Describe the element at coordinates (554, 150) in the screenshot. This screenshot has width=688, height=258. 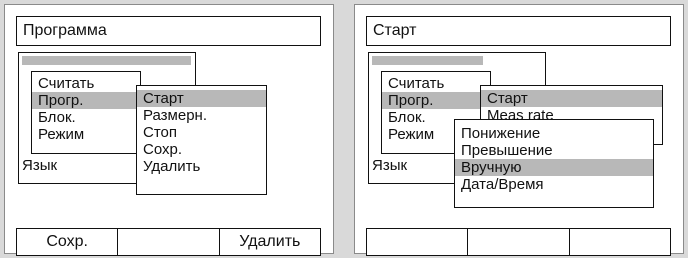
I see `option-exceed: Превышение` at that location.